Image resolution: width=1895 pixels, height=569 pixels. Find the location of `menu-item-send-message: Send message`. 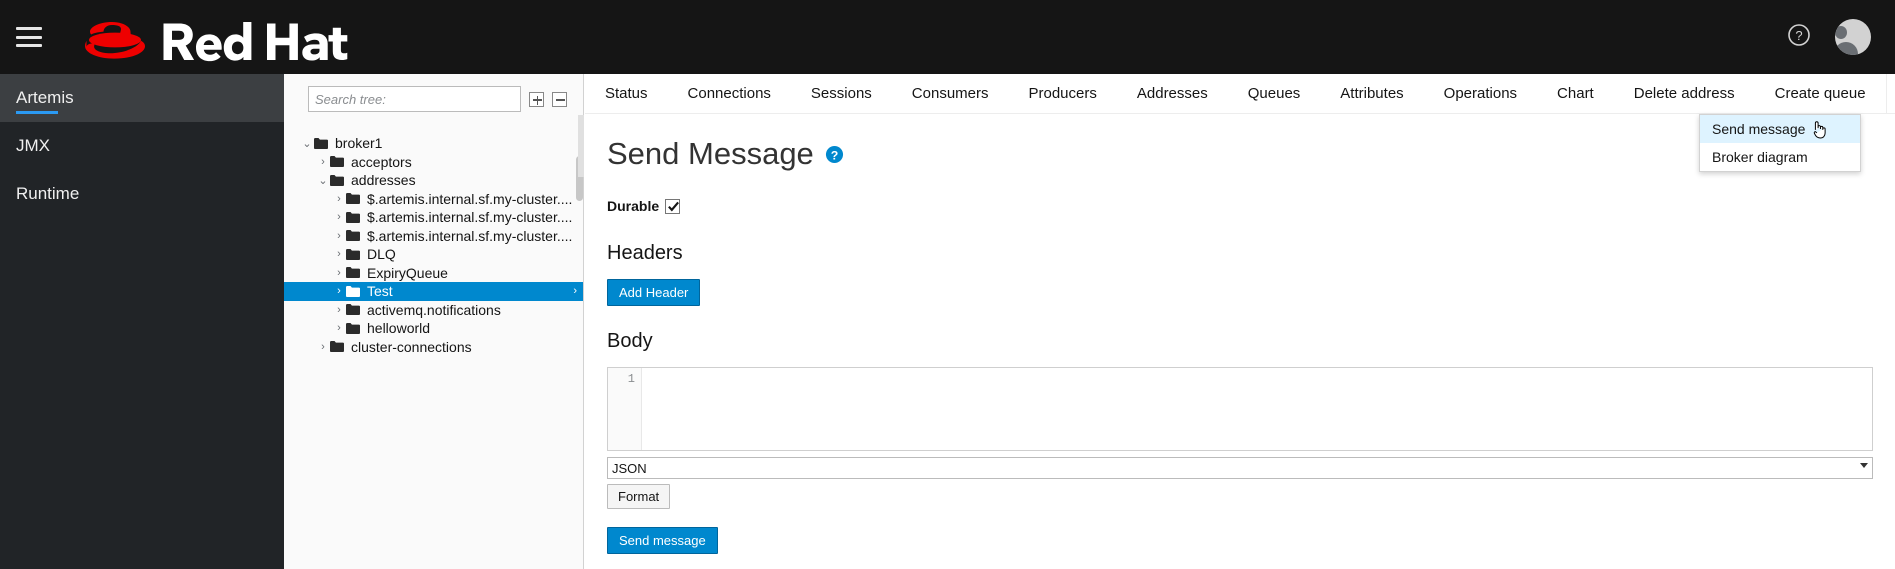

menu-item-send-message: Send message is located at coordinates (1780, 129).